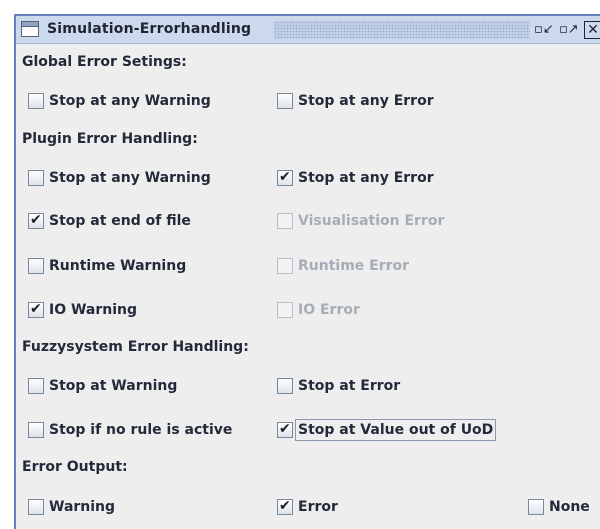 The height and width of the screenshot is (529, 600). What do you see at coordinates (119, 101) in the screenshot?
I see `global-stop-any-warning-checkbox: Stop at any Warning` at bounding box center [119, 101].